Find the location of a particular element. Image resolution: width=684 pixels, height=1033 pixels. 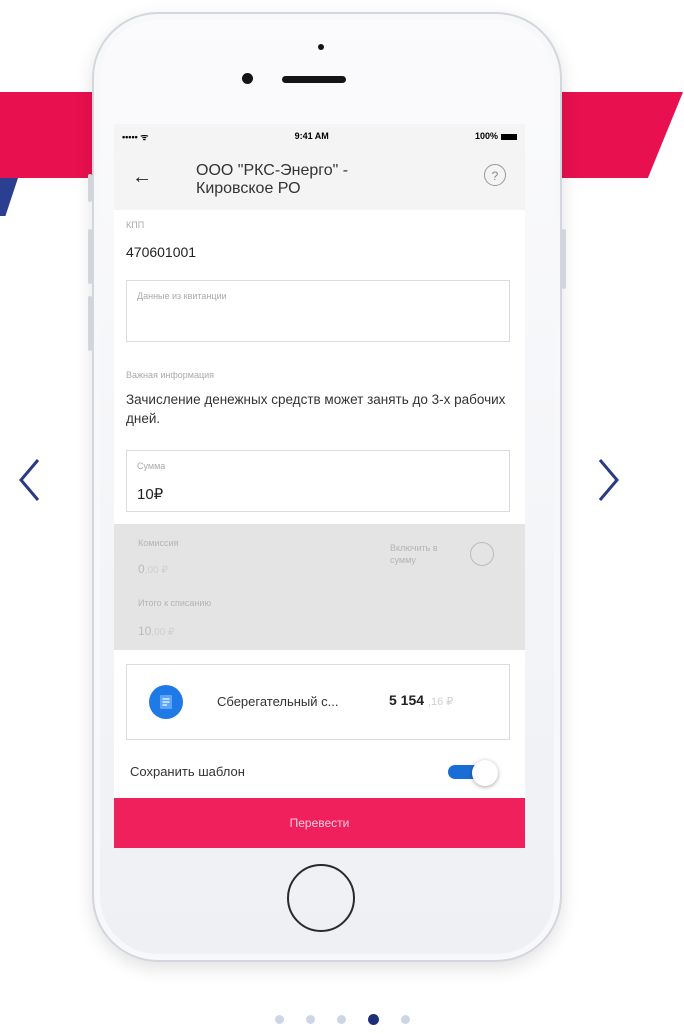

phone-volume-down is located at coordinates (90, 323).